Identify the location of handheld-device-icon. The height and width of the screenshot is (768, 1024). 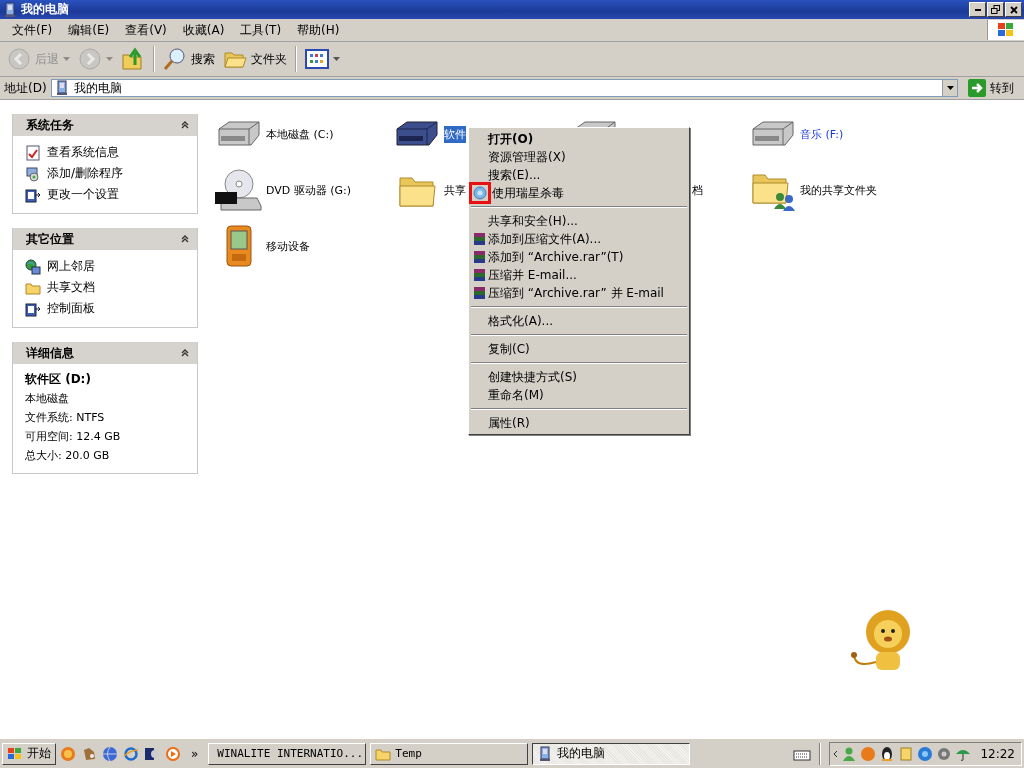
(239, 246).